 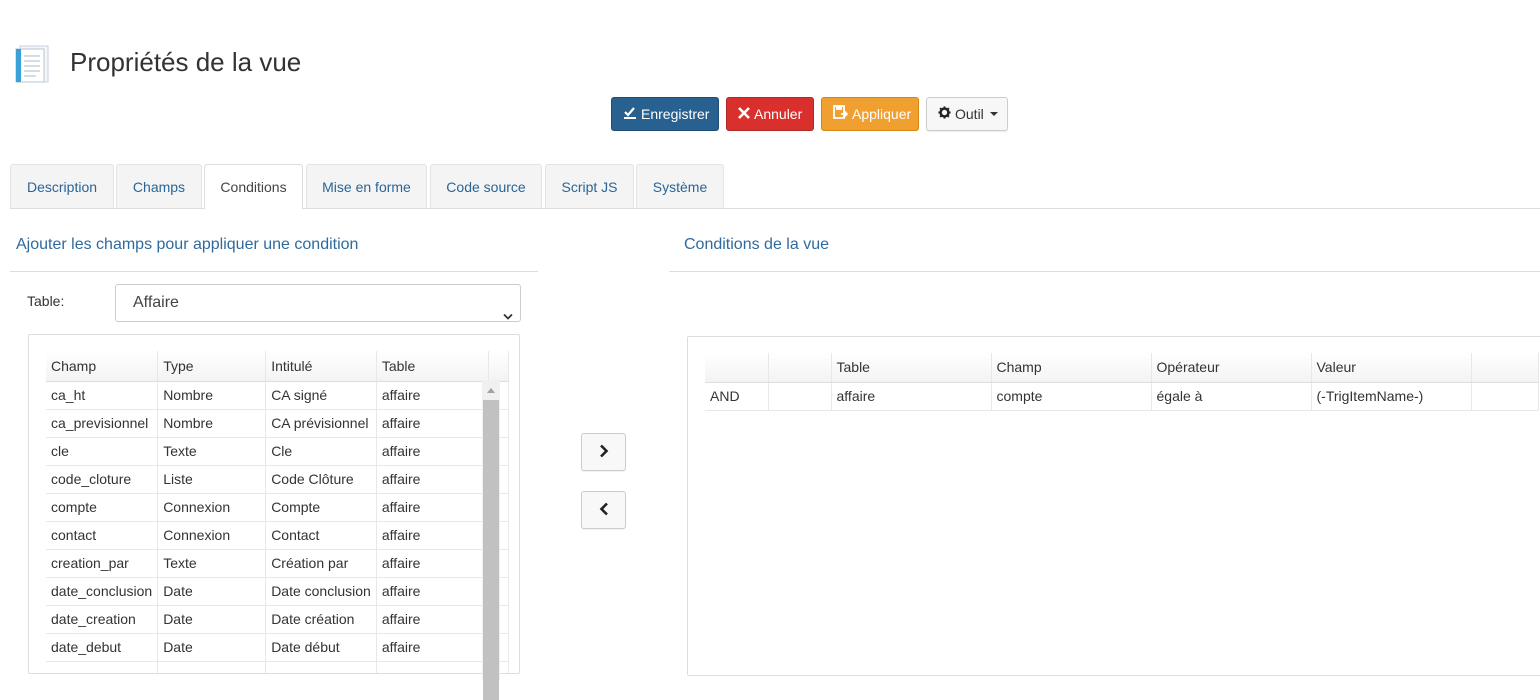 What do you see at coordinates (102, 451) in the screenshot?
I see `field-champ-cell: cle` at bounding box center [102, 451].